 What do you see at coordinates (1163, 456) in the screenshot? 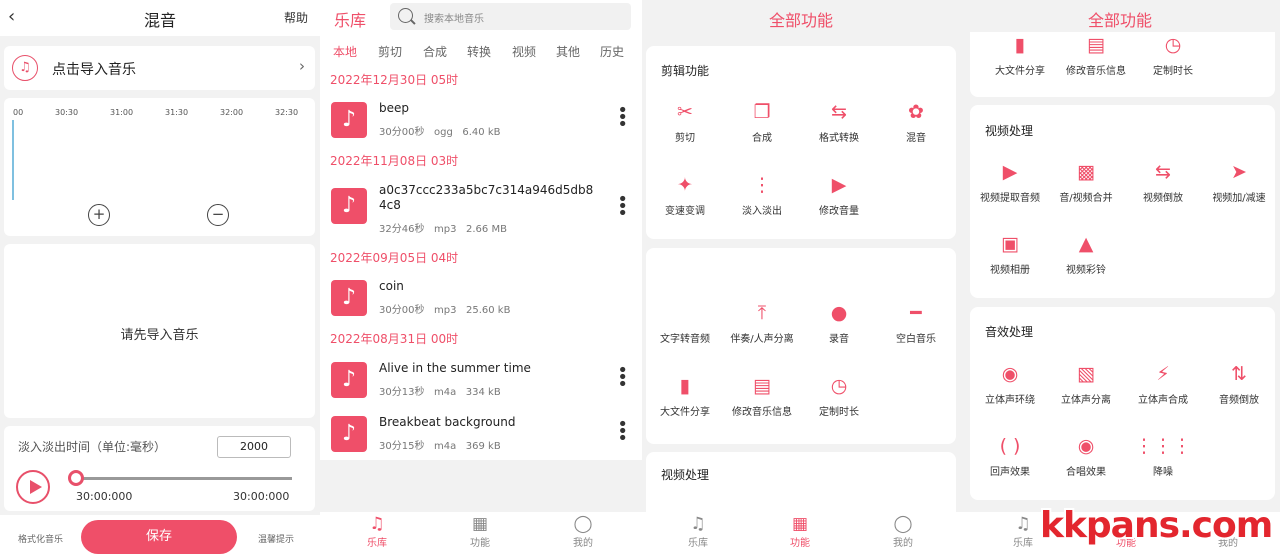
I see `function-noise-reduction: ⋮⋮⋮ 降噪` at bounding box center [1163, 456].